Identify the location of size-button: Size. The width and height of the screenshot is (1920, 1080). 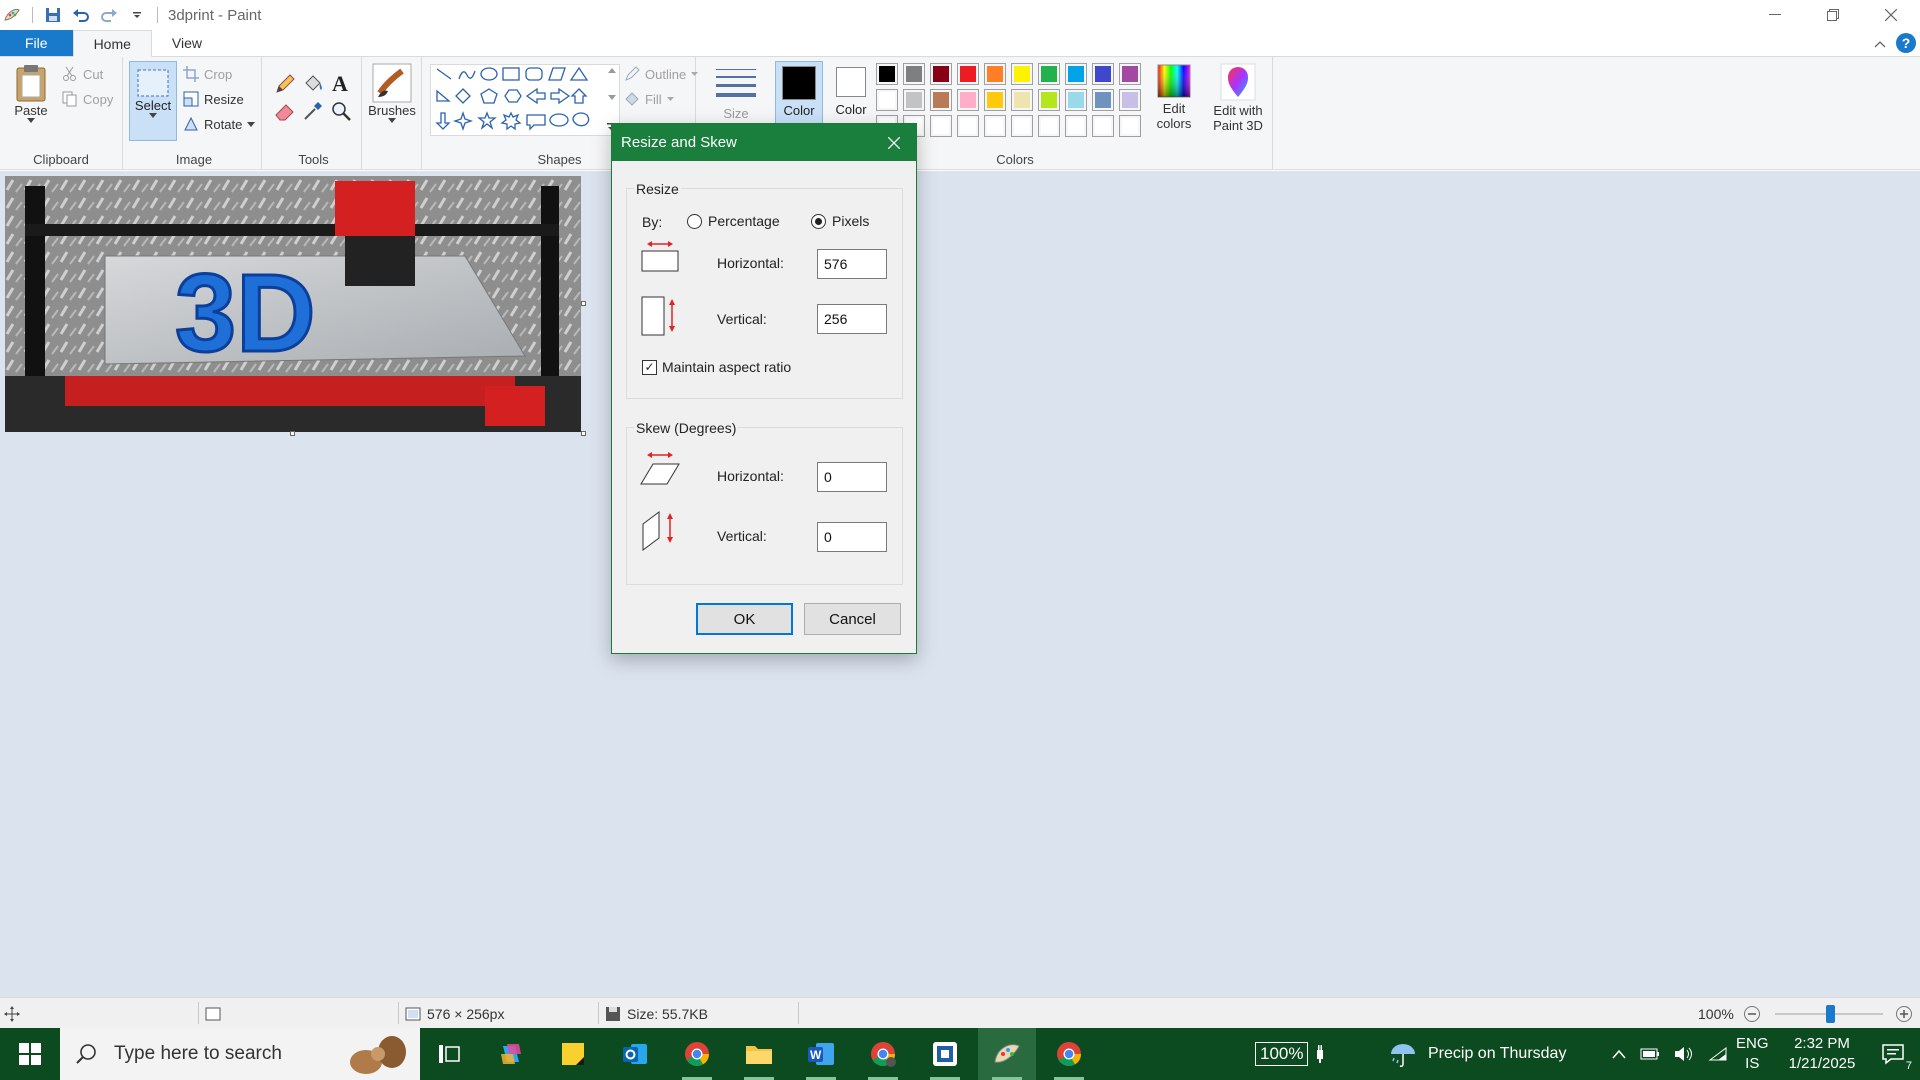
(736, 93).